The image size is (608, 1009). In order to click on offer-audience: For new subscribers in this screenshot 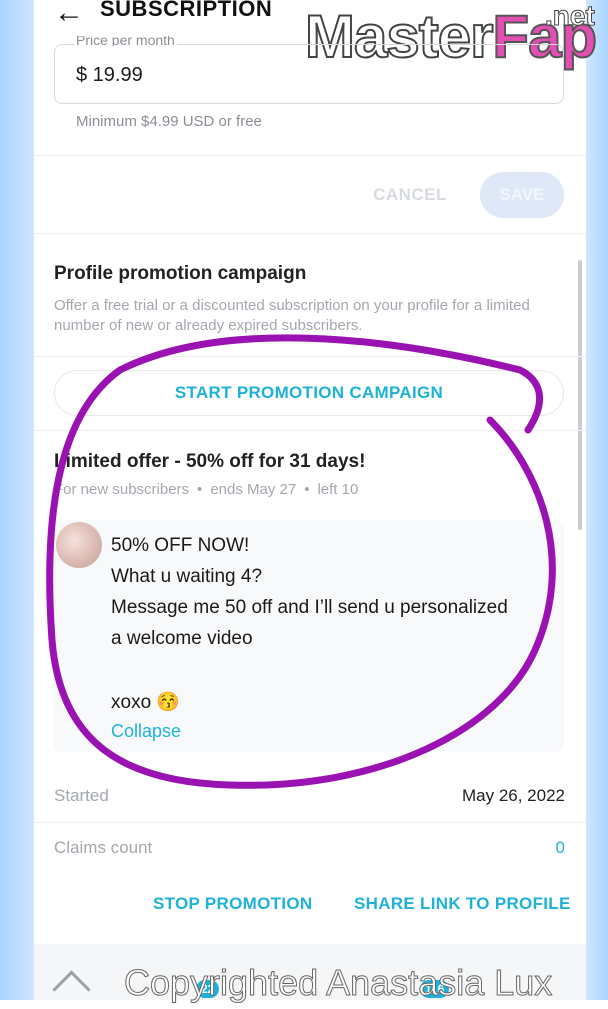, I will do `click(122, 489)`.